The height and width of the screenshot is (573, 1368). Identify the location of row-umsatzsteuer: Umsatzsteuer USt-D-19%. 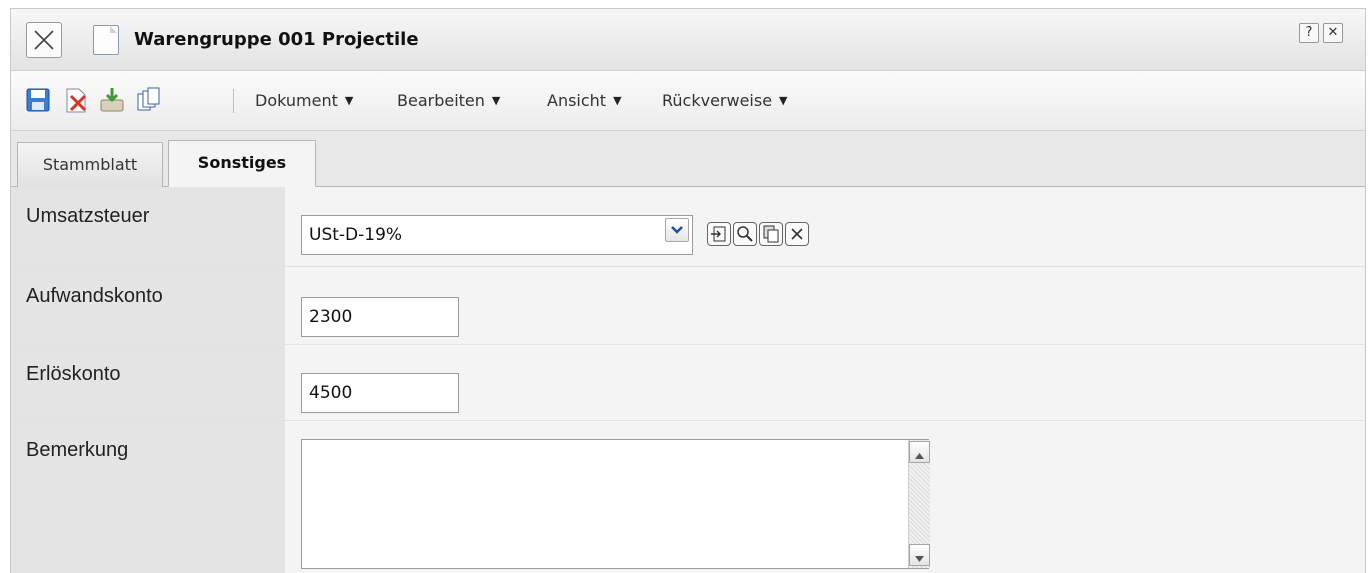
(688, 227).